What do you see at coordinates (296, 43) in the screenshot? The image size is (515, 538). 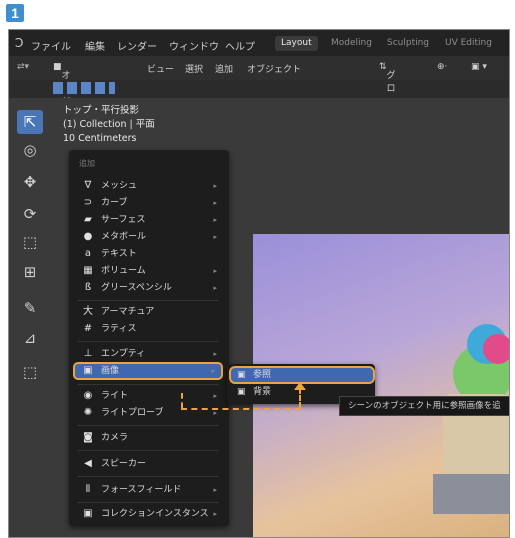 I see `workspace-tab-layout: Layout` at bounding box center [296, 43].